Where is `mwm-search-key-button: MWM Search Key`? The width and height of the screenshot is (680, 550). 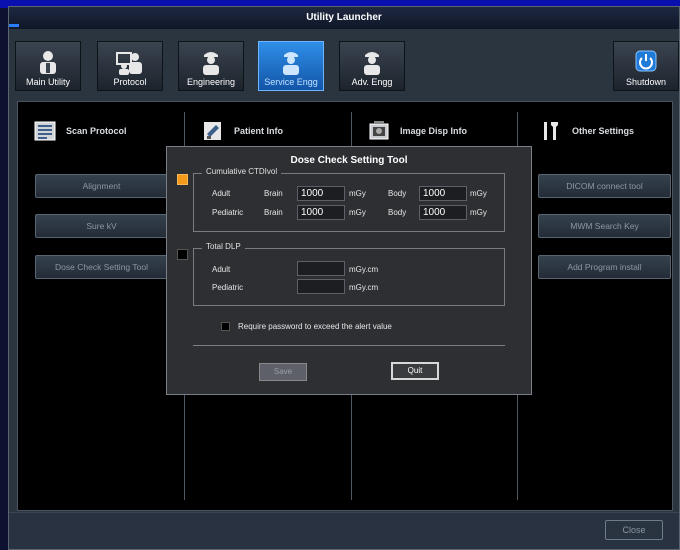
mwm-search-key-button: MWM Search Key is located at coordinates (604, 226).